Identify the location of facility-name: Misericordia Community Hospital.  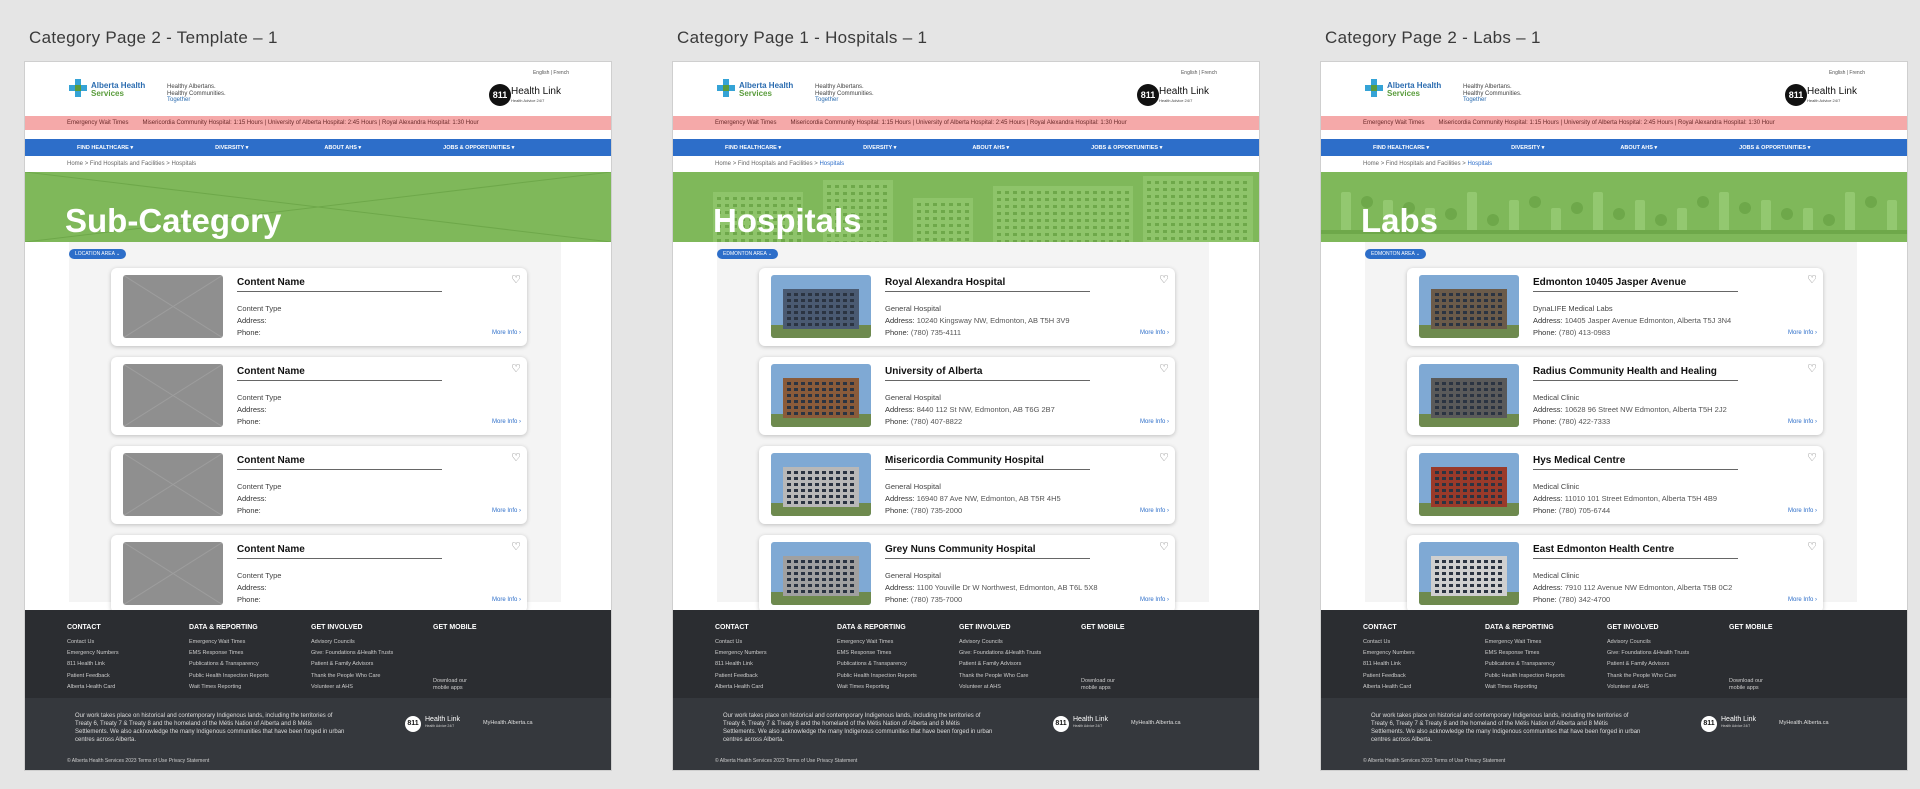
(964, 460).